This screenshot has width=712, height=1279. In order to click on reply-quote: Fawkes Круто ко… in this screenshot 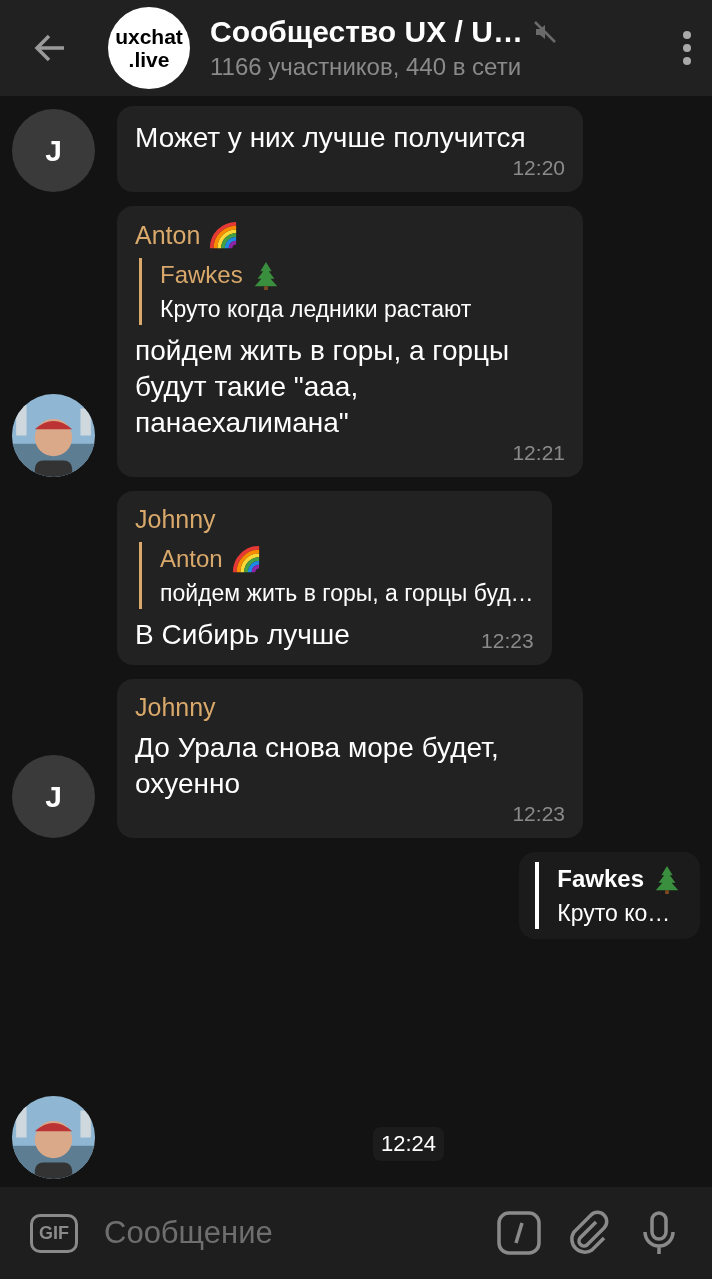, I will do `click(608, 895)`.